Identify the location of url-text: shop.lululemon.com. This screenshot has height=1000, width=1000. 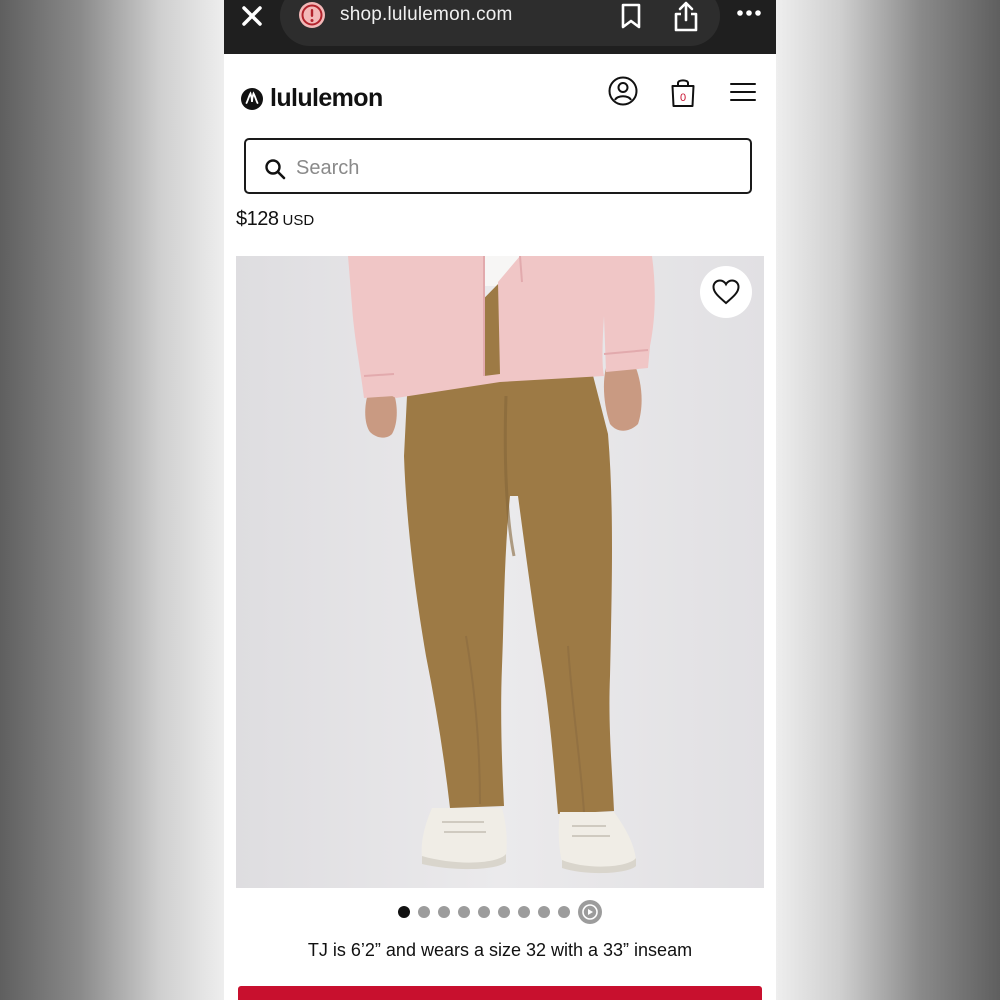
(426, 15).